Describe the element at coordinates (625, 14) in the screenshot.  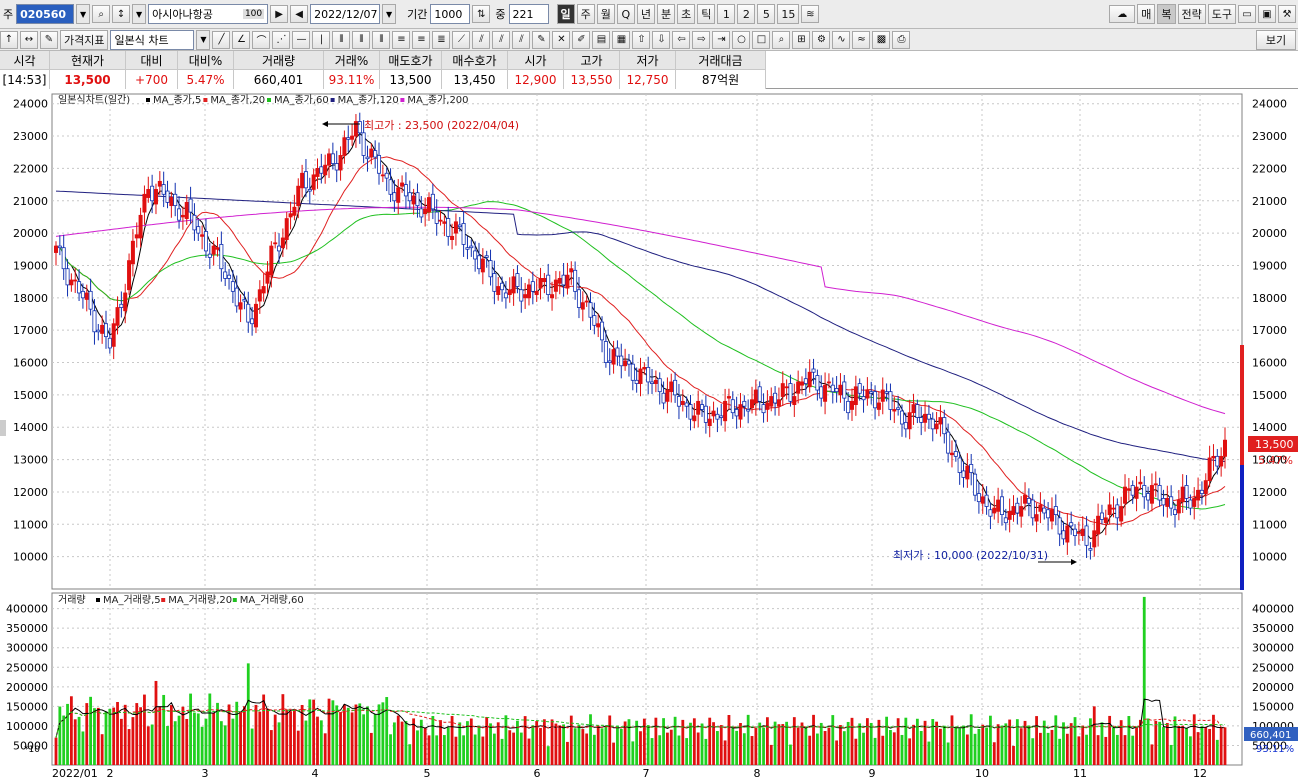
I see `period-quarter: Q` at that location.